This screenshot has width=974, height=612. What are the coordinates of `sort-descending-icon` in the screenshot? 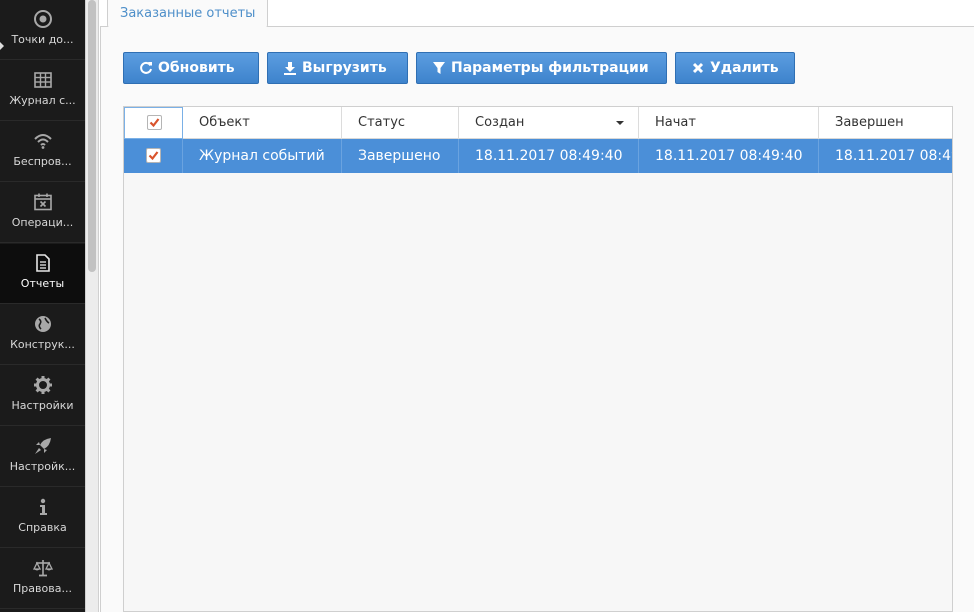 It's located at (620, 123).